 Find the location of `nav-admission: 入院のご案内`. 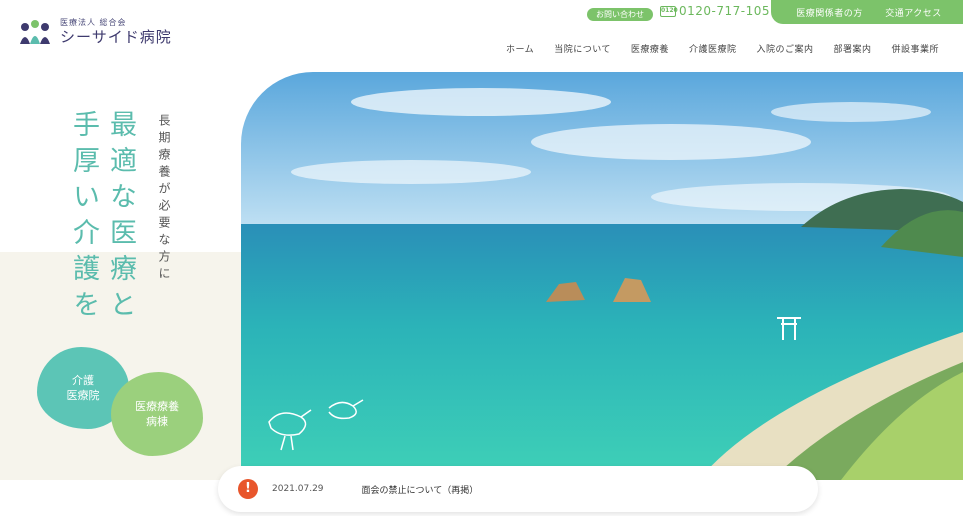

nav-admission: 入院のご案内 is located at coordinates (784, 48).